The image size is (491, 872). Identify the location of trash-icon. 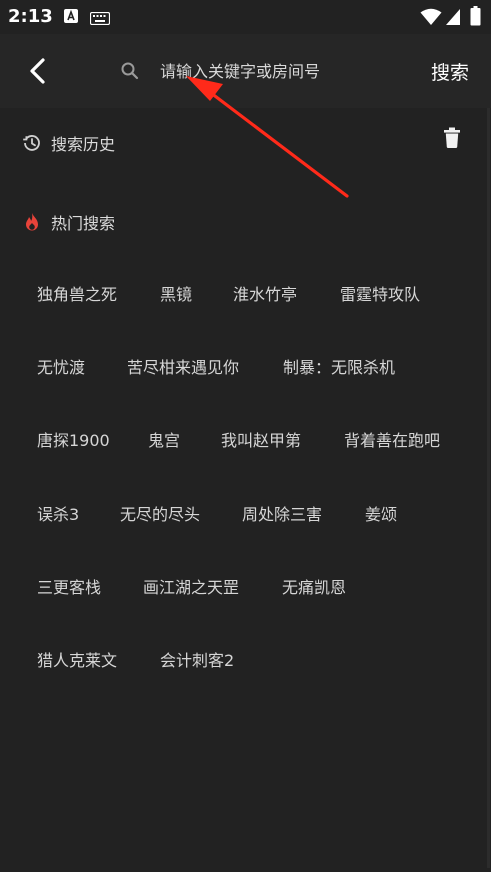
(452, 138).